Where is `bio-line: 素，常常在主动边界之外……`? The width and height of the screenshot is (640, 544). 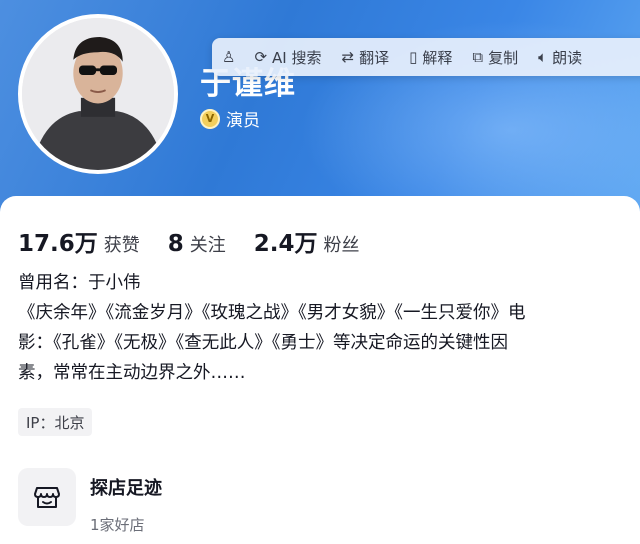 bio-line: 素，常常在主动边界之外…… is located at coordinates (132, 373).